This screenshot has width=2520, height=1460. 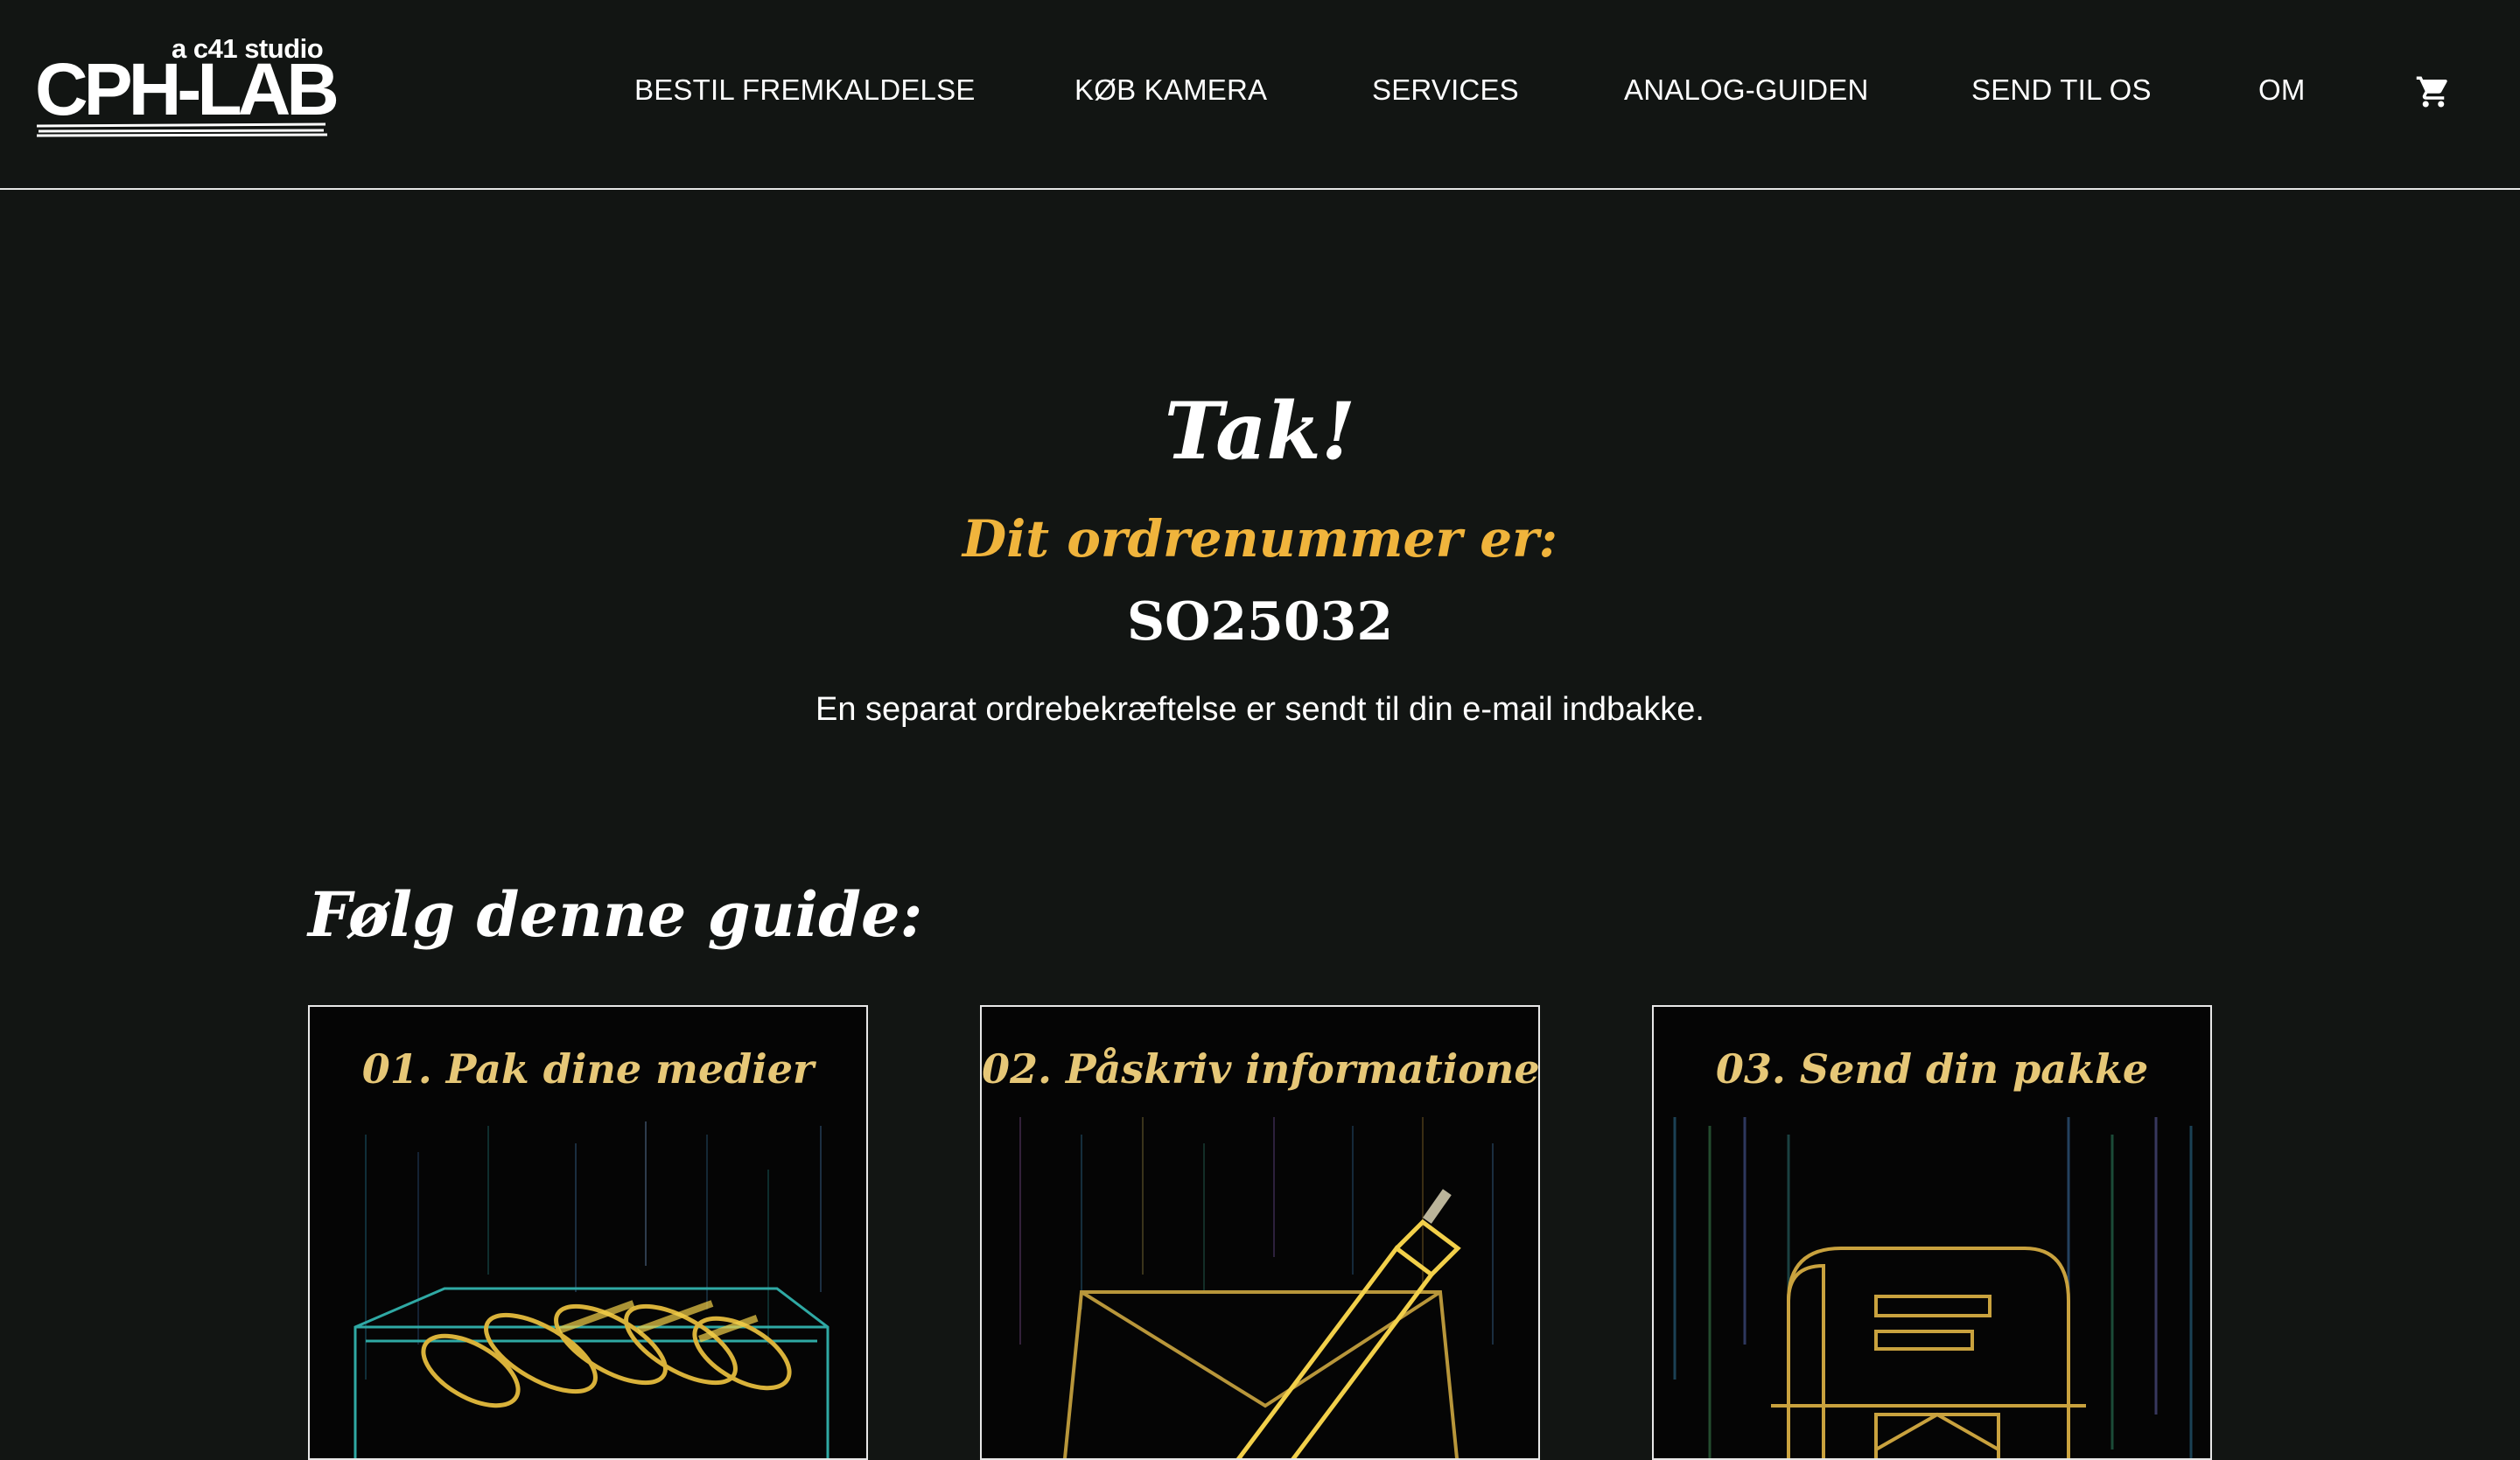 What do you see at coordinates (2282, 90) in the screenshot?
I see `nav-om: OM` at bounding box center [2282, 90].